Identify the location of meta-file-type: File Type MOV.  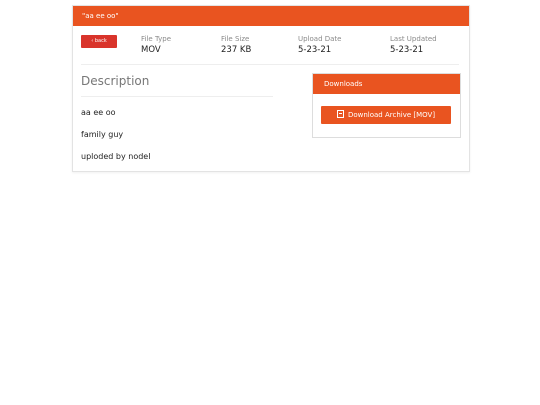
(156, 45).